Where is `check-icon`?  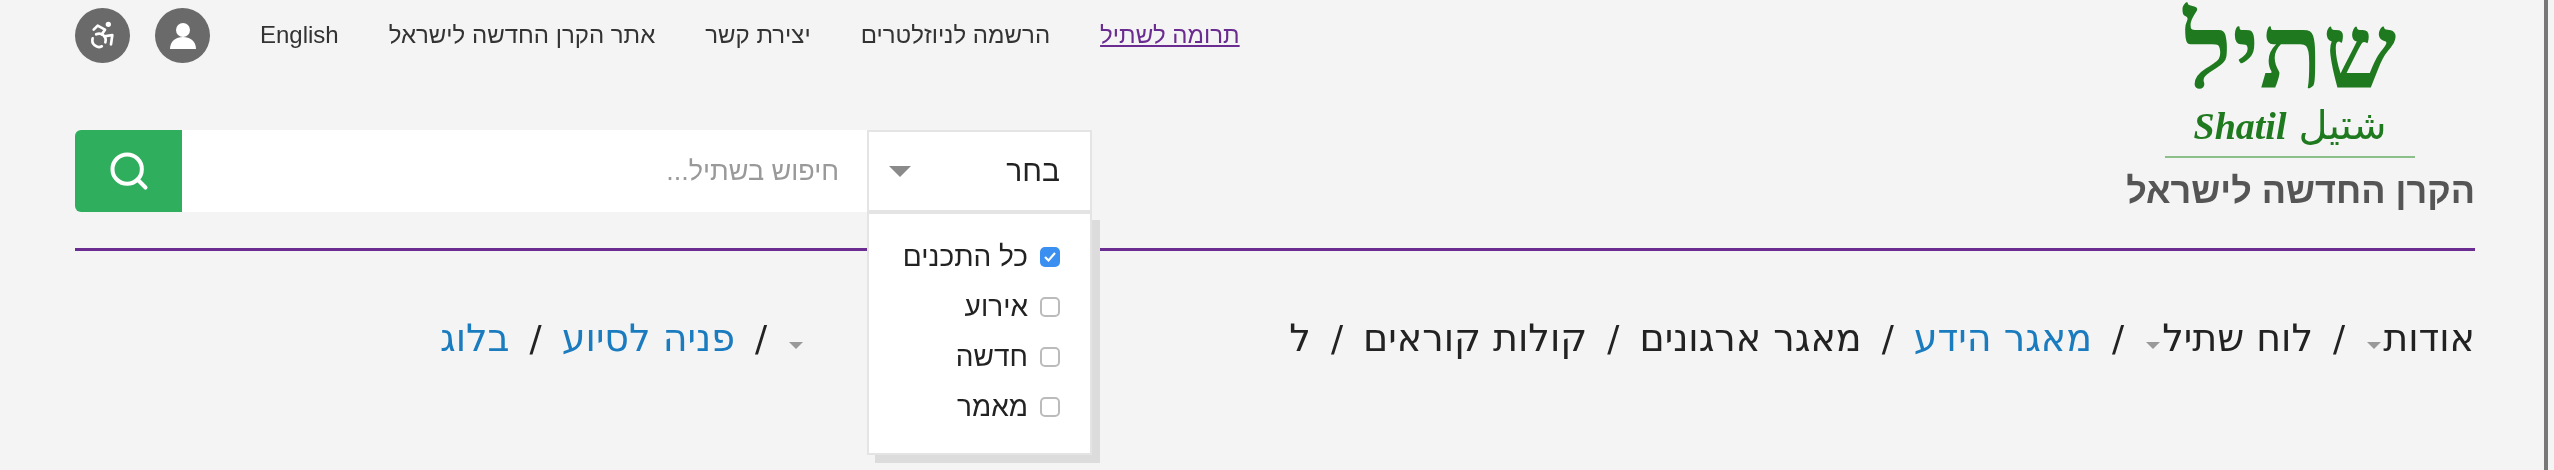 check-icon is located at coordinates (1050, 257).